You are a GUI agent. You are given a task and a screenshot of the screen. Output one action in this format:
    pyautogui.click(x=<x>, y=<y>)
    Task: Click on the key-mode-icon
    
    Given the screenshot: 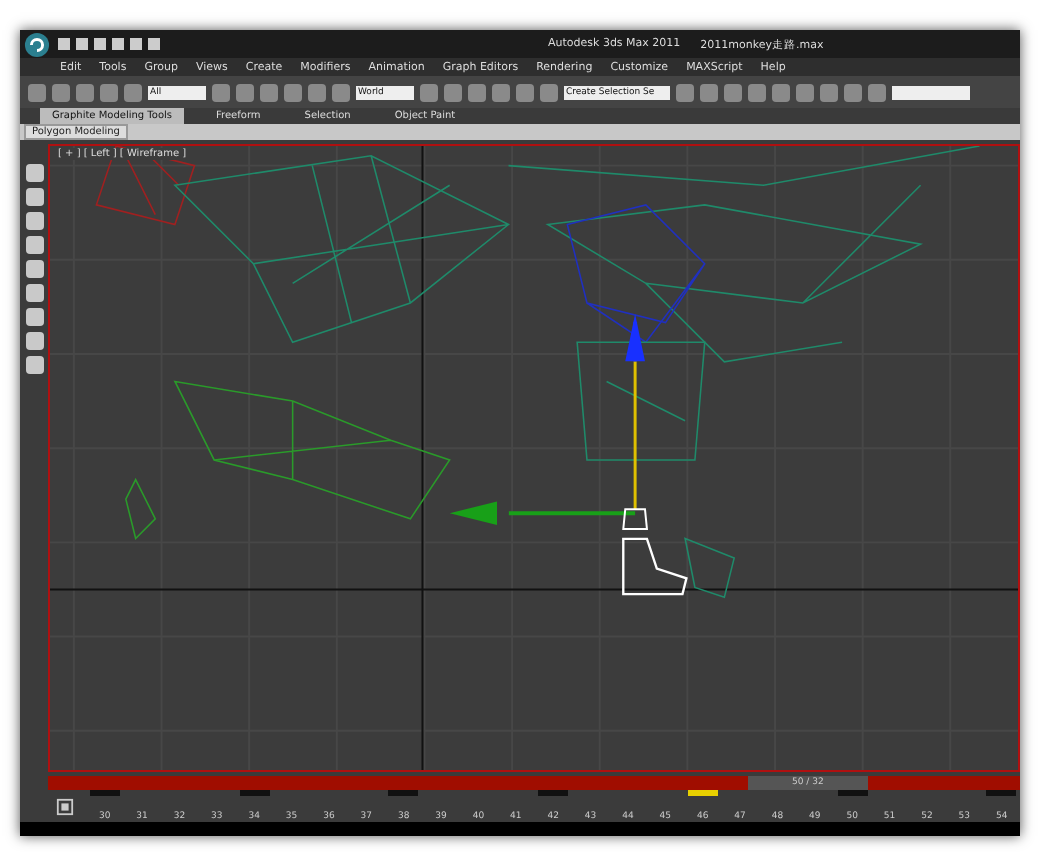 What is the action you would take?
    pyautogui.click(x=65, y=806)
    